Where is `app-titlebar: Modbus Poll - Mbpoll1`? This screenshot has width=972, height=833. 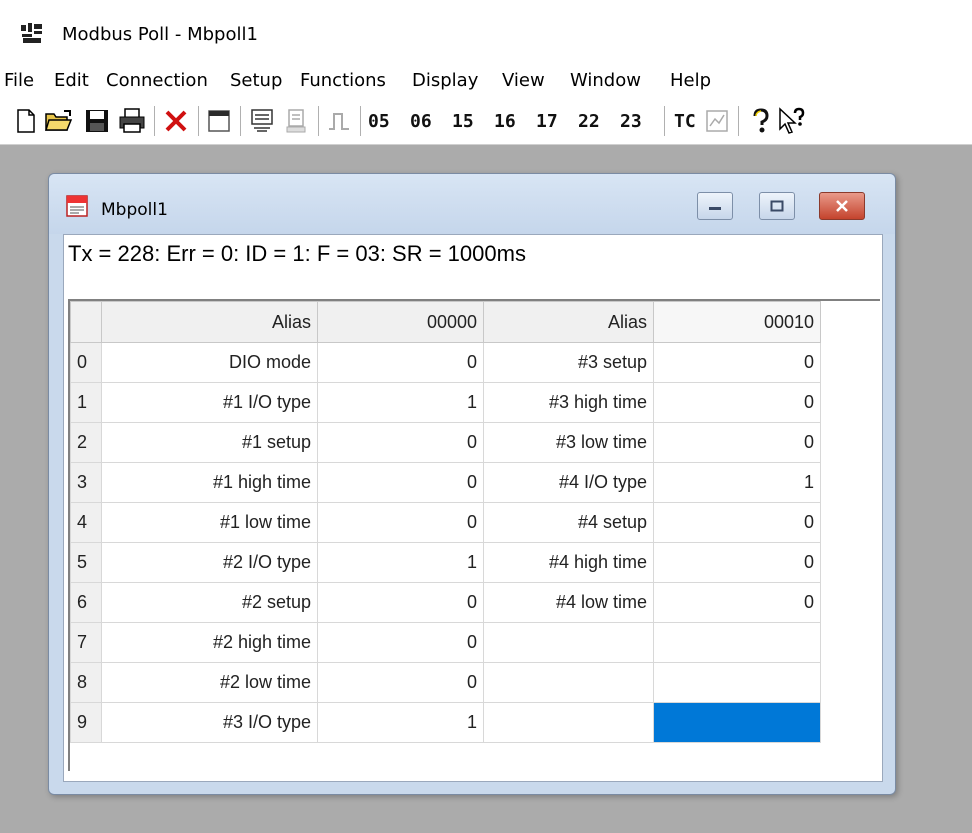 app-titlebar: Modbus Poll - Mbpoll1 is located at coordinates (486, 31).